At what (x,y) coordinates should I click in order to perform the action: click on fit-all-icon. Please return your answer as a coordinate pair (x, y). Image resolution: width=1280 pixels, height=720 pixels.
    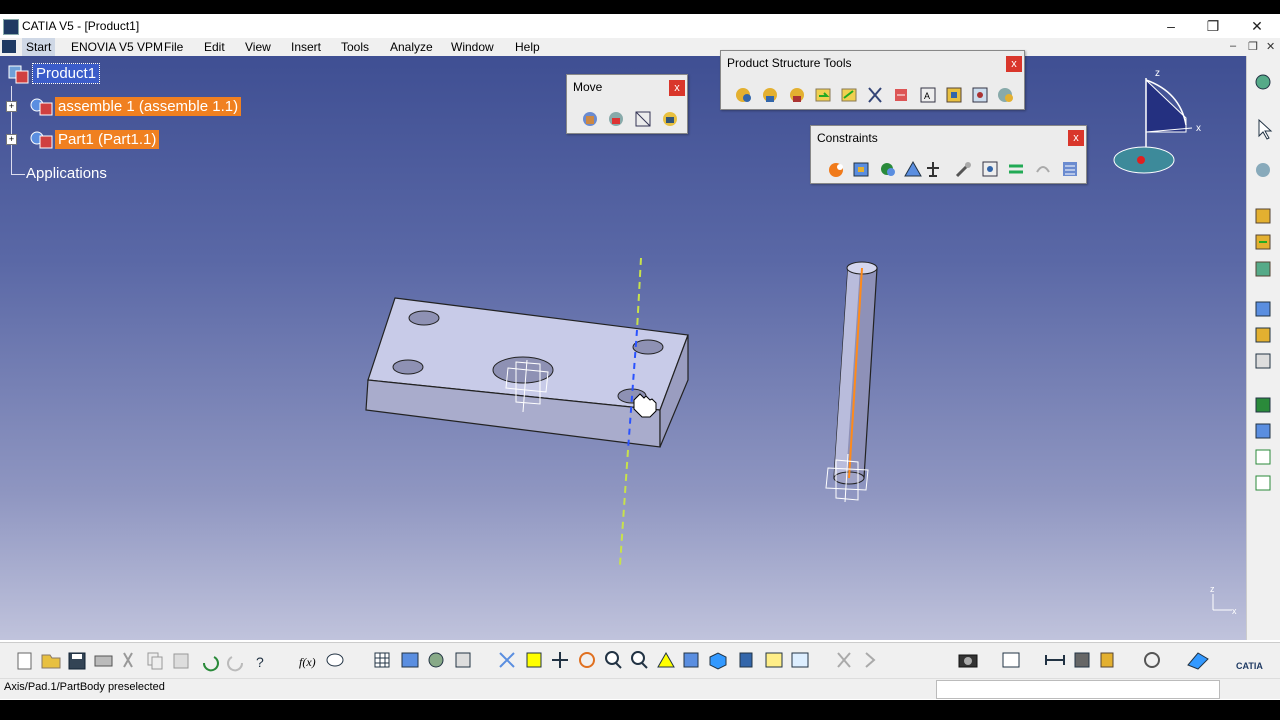
    Looking at the image, I should click on (534, 660).